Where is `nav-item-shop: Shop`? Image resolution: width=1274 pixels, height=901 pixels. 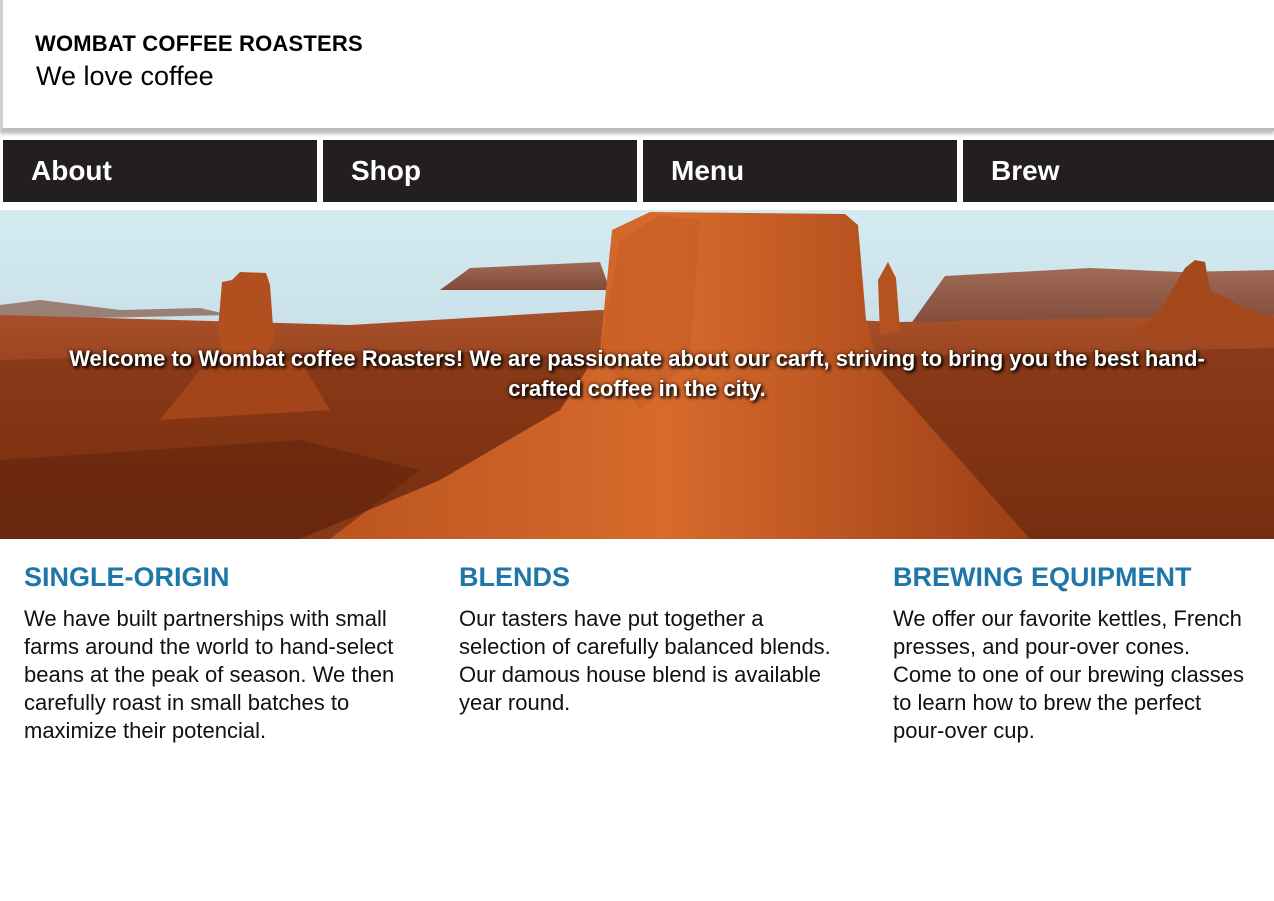 nav-item-shop: Shop is located at coordinates (480, 171).